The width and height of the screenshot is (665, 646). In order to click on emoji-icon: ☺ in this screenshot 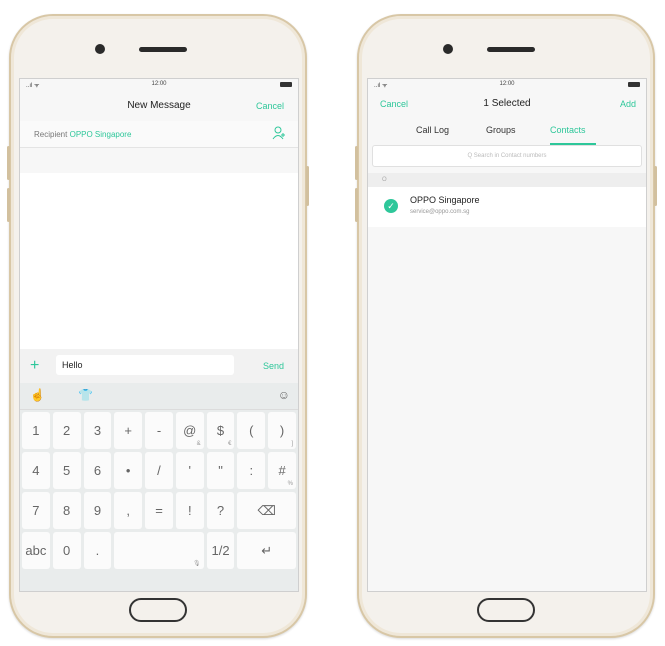, I will do `click(284, 395)`.